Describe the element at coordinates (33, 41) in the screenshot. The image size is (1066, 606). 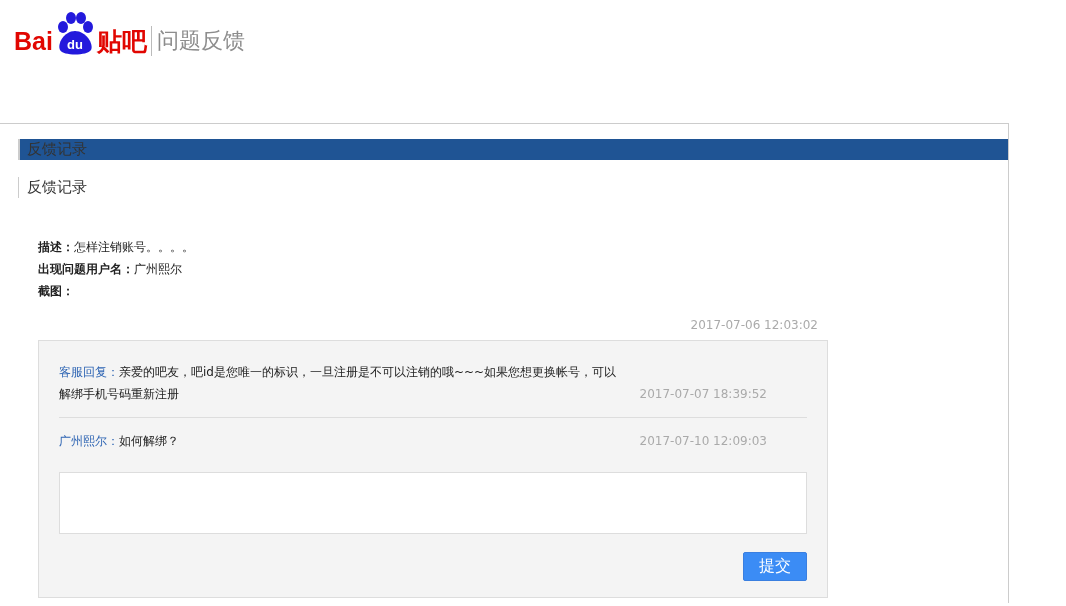
I see `logo-text: Bai` at that location.